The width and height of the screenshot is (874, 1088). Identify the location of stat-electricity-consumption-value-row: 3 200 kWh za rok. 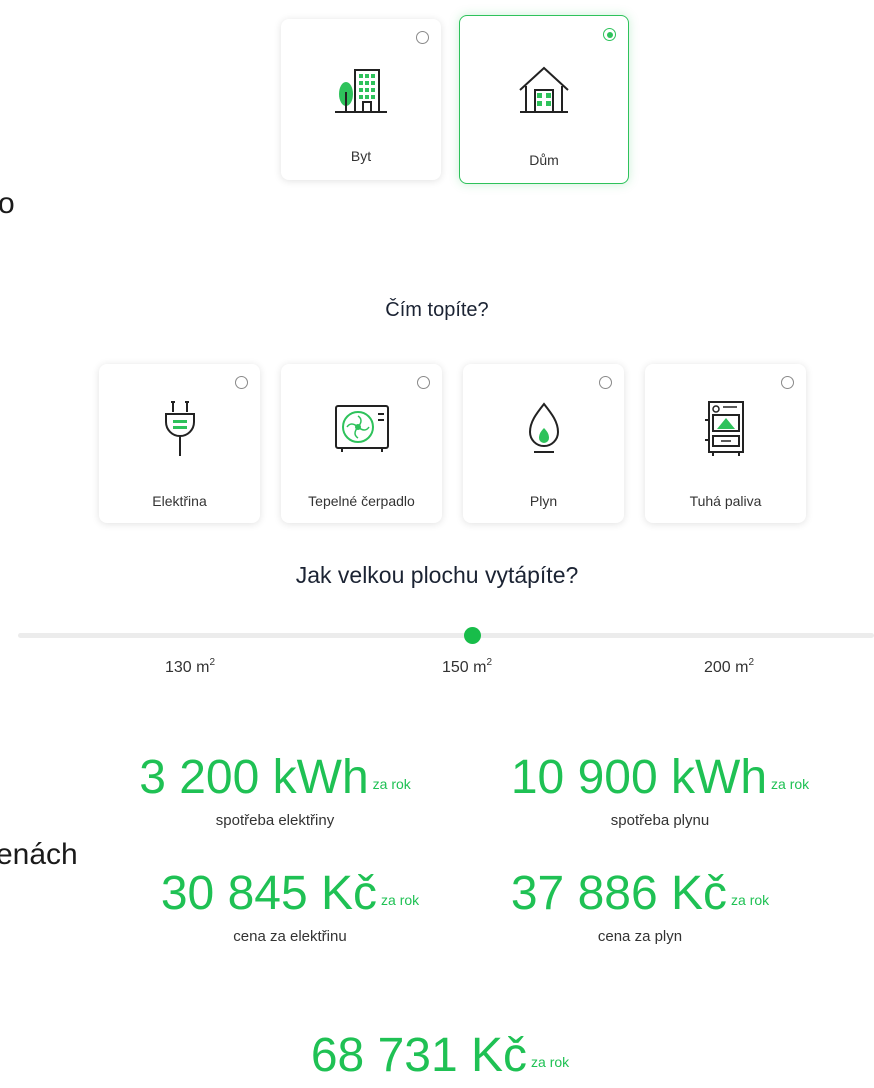
(275, 781).